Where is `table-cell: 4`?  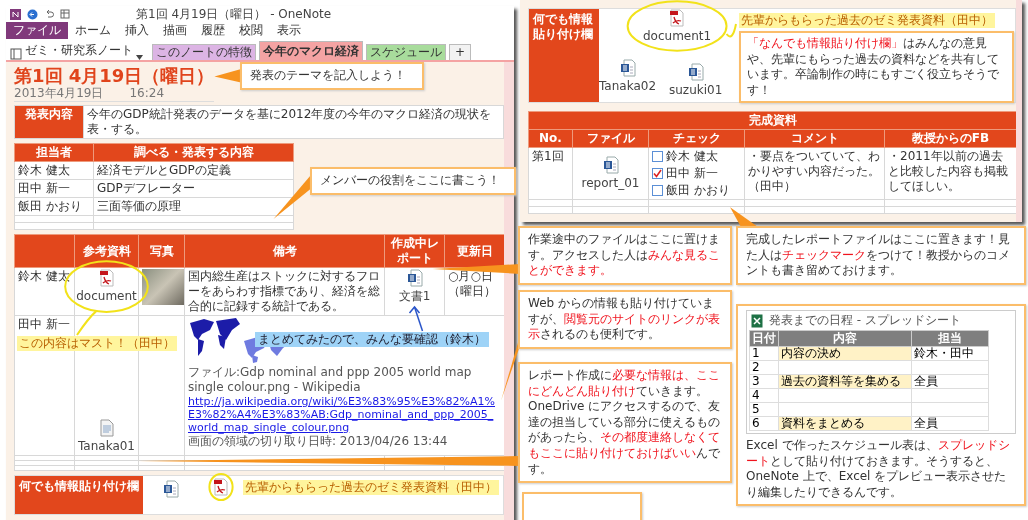
table-cell: 4 is located at coordinates (764, 395).